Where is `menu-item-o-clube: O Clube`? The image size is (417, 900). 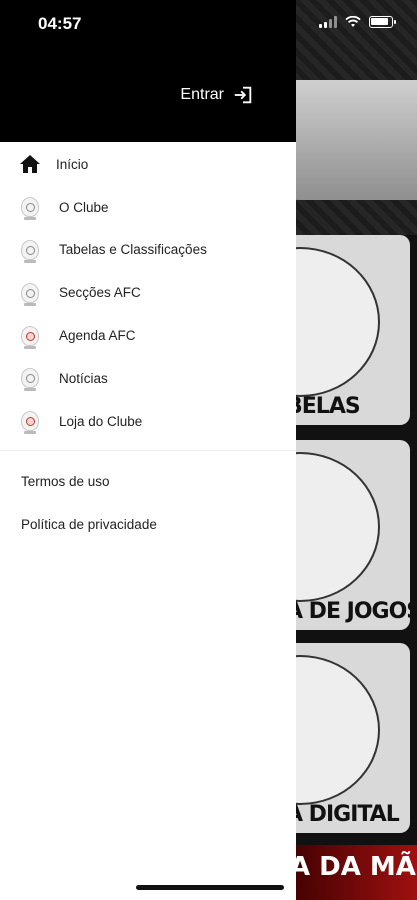 menu-item-o-clube: O Clube is located at coordinates (148, 207).